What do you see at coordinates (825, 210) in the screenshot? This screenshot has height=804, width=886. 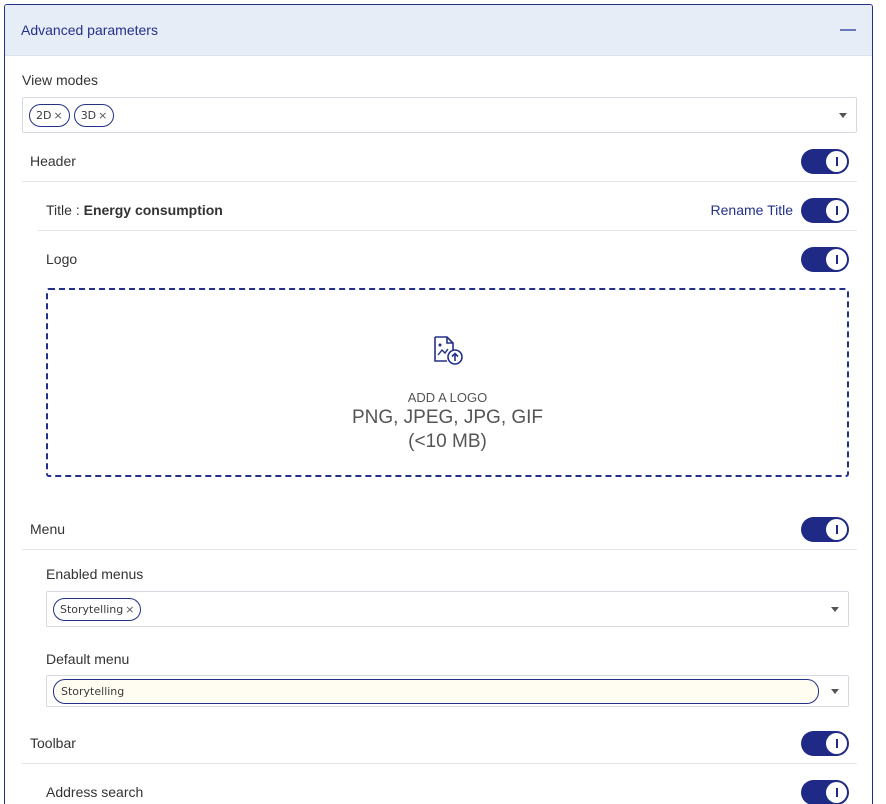 I see `rename-title-toggle` at bounding box center [825, 210].